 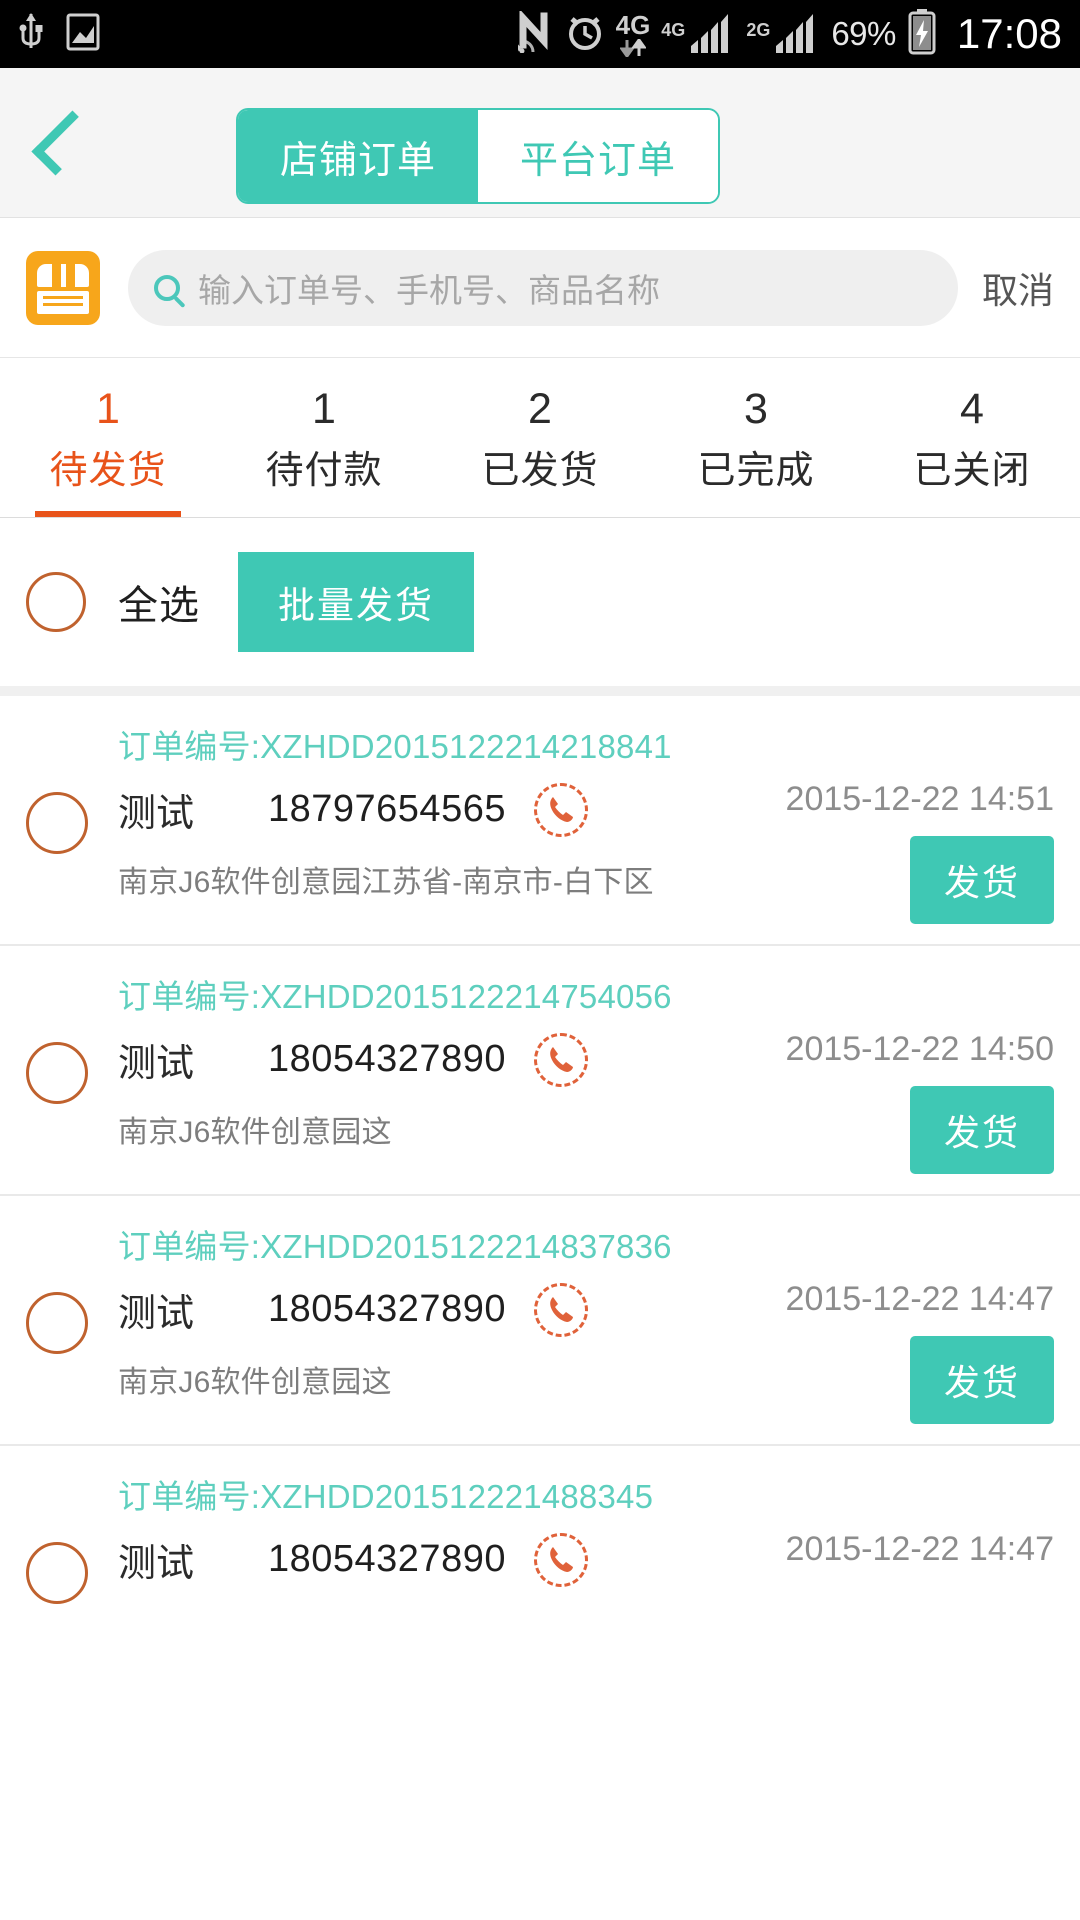 I want to click on back-button, so click(x=59, y=143).